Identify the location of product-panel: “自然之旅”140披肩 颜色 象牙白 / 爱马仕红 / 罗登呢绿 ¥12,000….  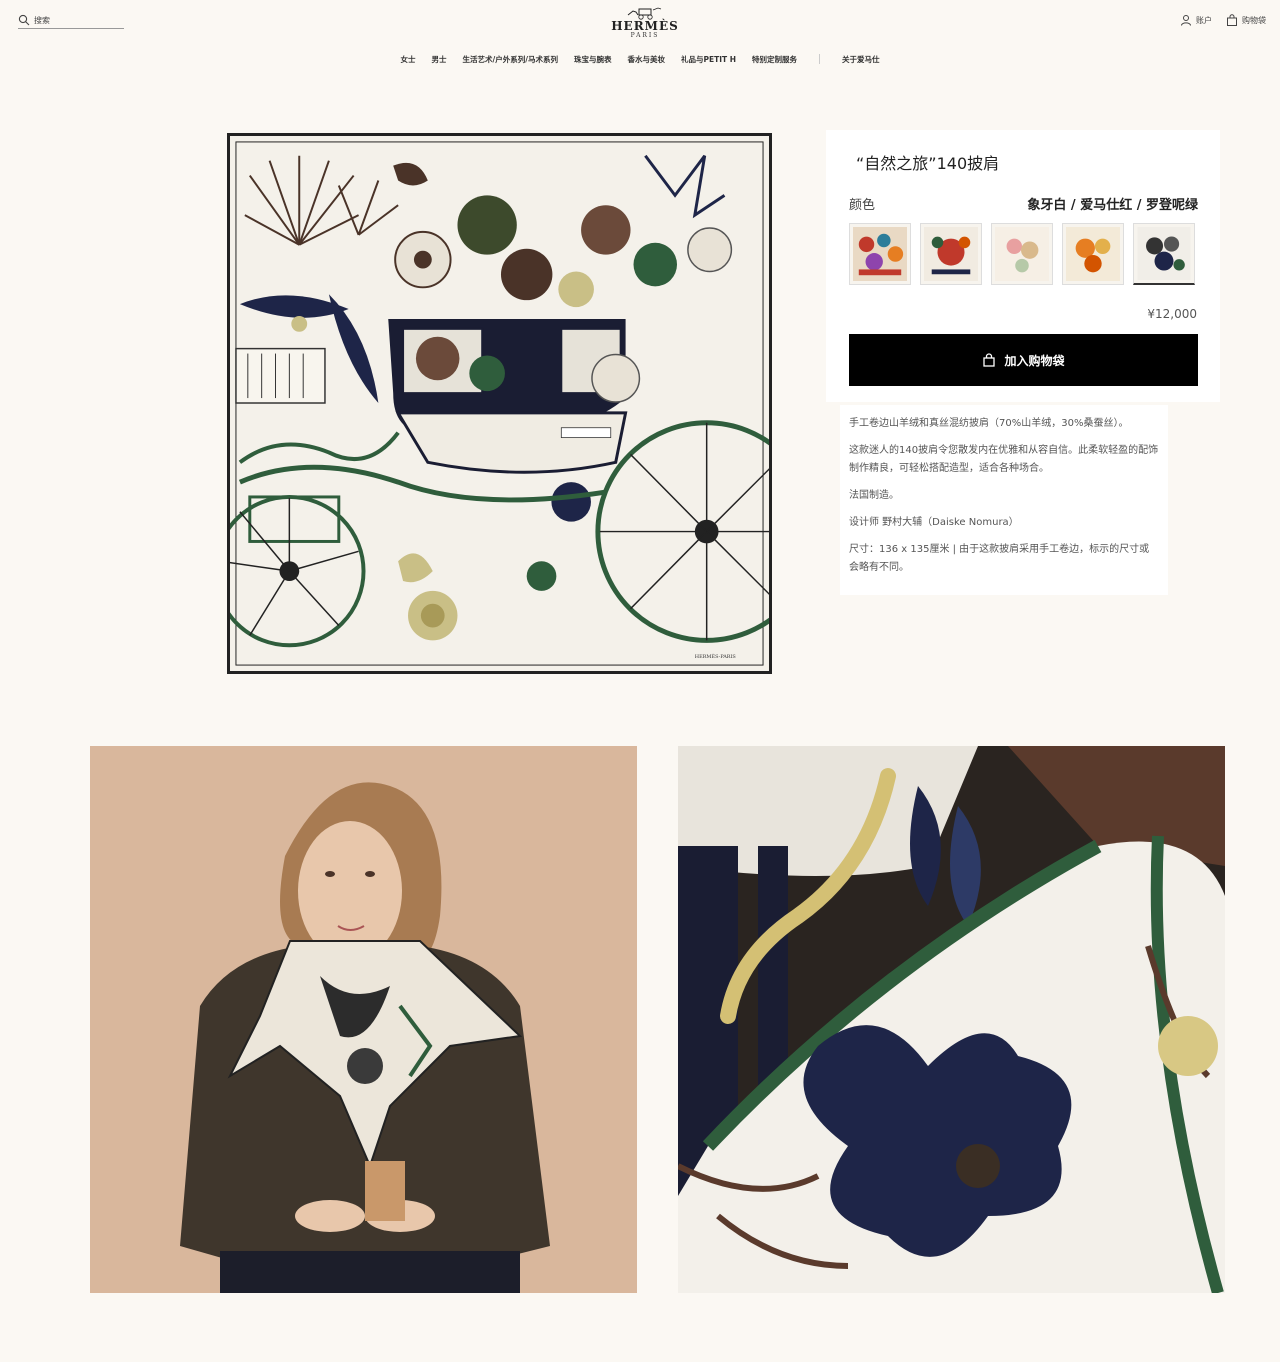
(1023, 266).